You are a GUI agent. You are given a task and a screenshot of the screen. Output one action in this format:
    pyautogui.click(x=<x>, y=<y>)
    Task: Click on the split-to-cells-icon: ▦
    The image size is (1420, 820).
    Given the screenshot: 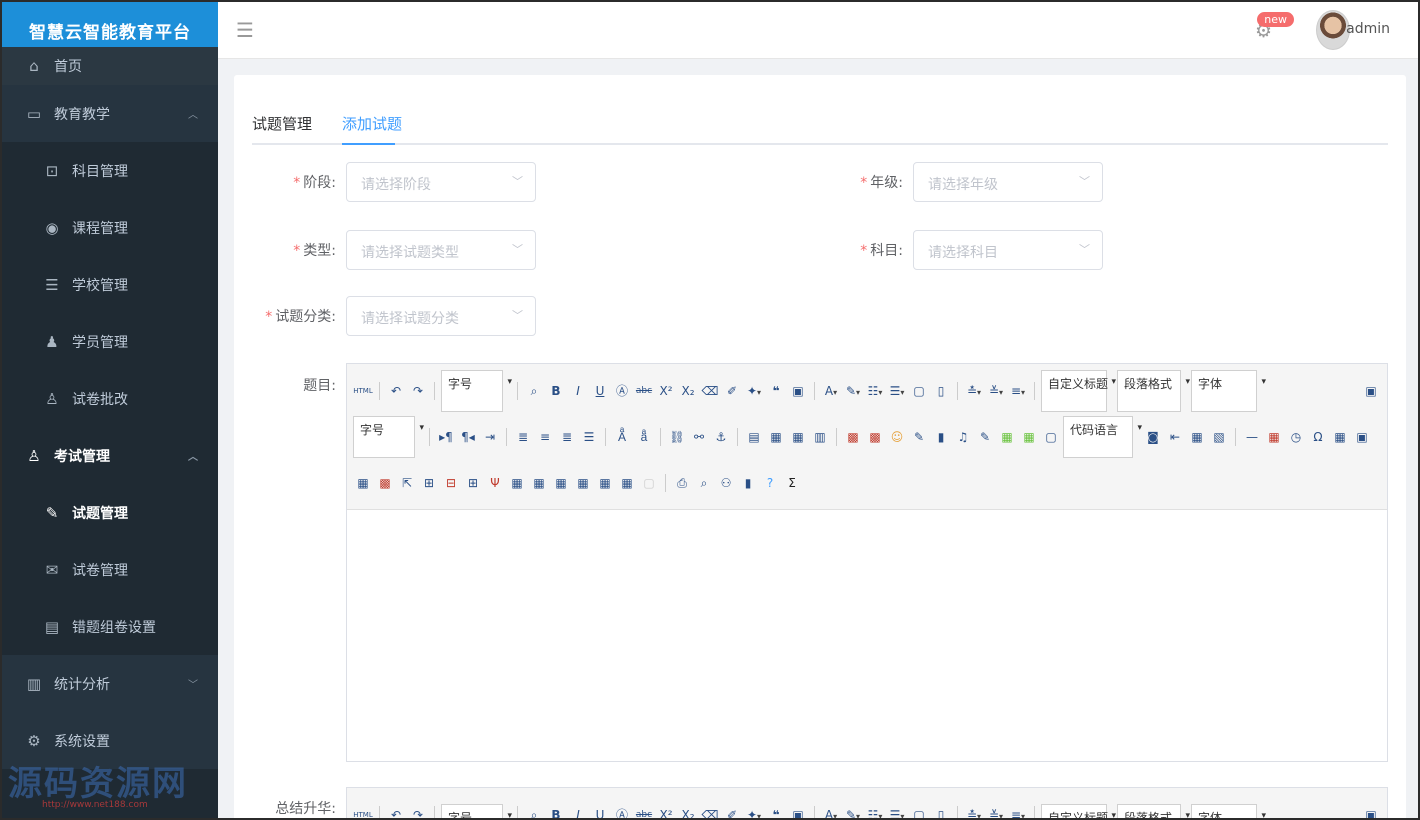 What is the action you would take?
    pyautogui.click(x=583, y=483)
    